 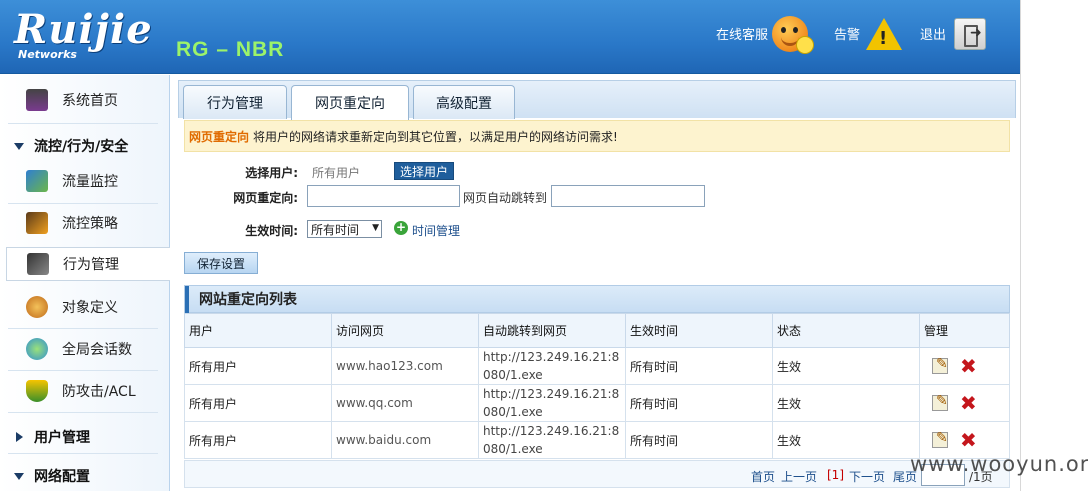 I want to click on sidebar-item-label: 流量监控, so click(x=90, y=182).